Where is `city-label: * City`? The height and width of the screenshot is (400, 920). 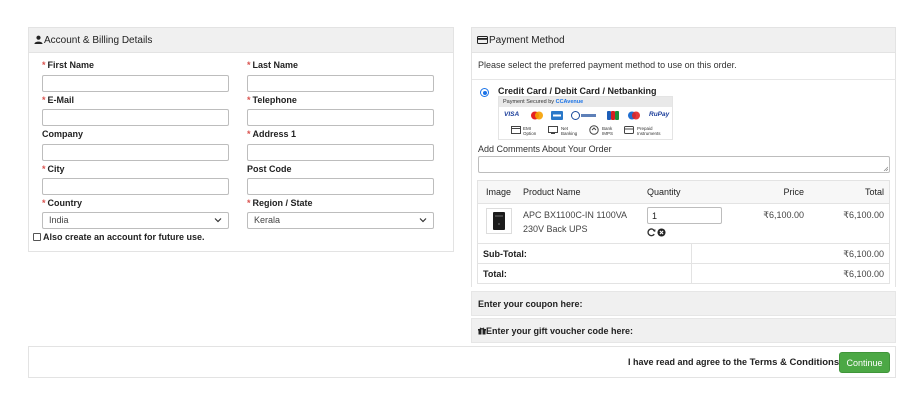
city-label: * City is located at coordinates (53, 169).